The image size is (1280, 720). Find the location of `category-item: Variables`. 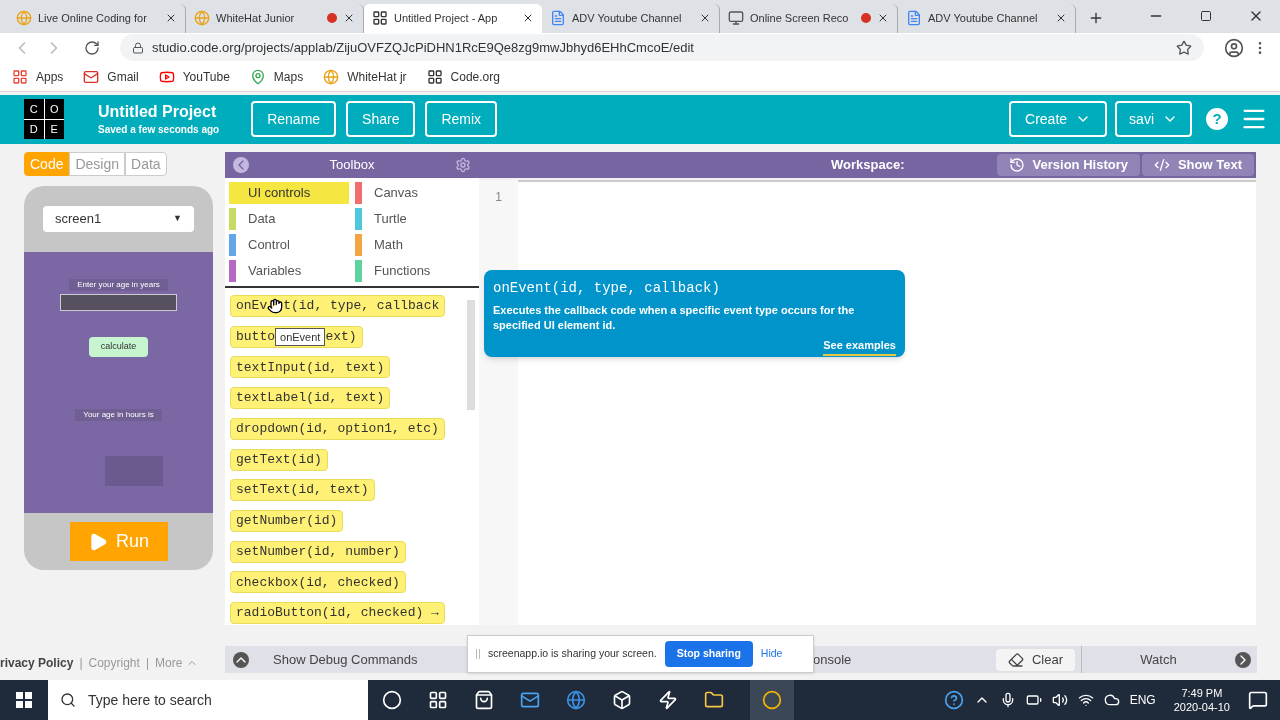

category-item: Variables is located at coordinates (289, 271).